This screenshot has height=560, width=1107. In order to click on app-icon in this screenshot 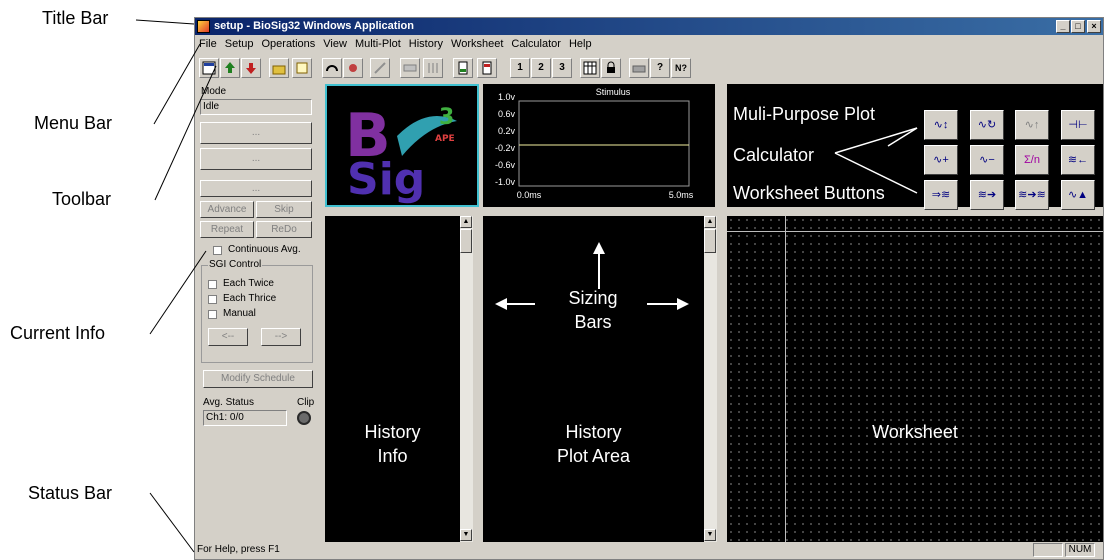, I will do `click(203, 26)`.